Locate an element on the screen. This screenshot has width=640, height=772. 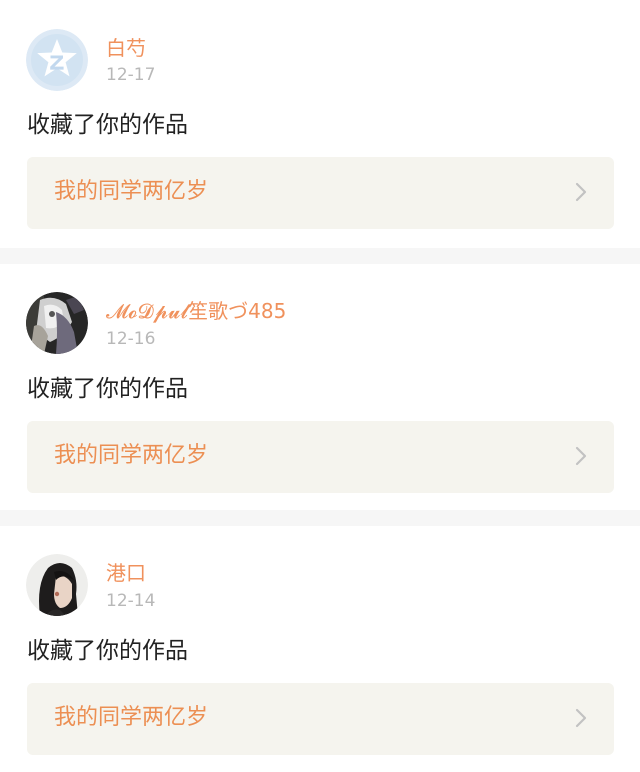
username: 港口 is located at coordinates (126, 573).